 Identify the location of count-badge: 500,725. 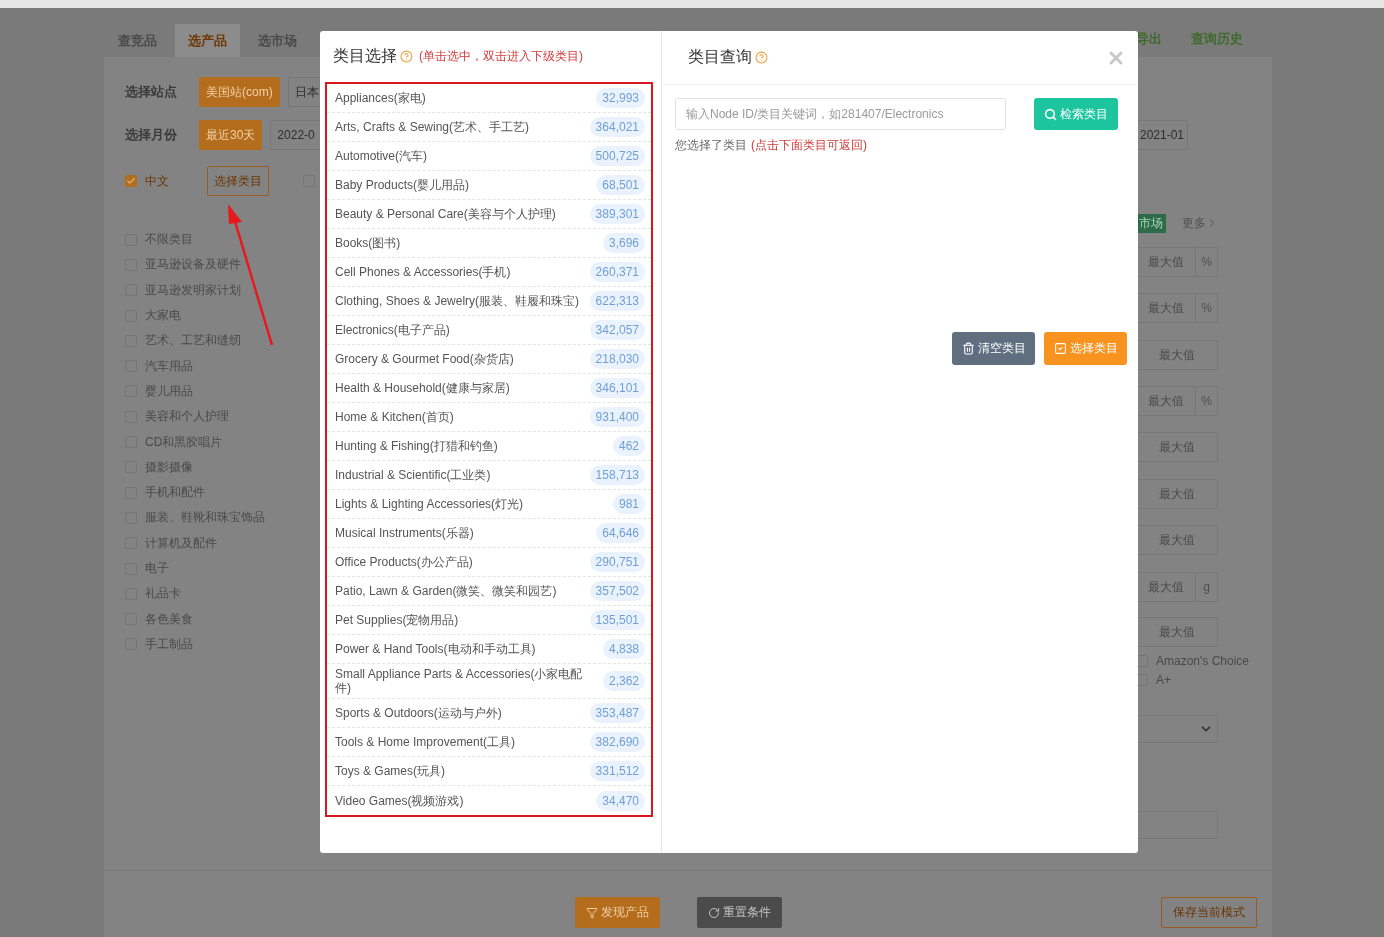
(617, 156).